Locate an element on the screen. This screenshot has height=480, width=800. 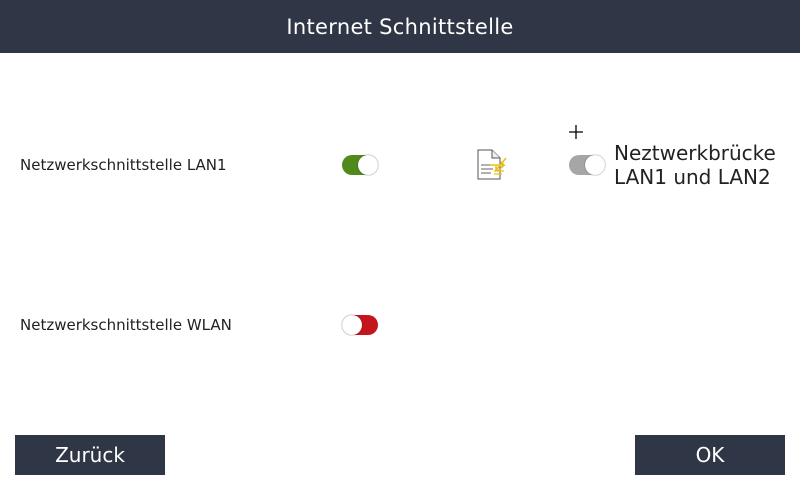
back-button: Zurück is located at coordinates (90, 455).